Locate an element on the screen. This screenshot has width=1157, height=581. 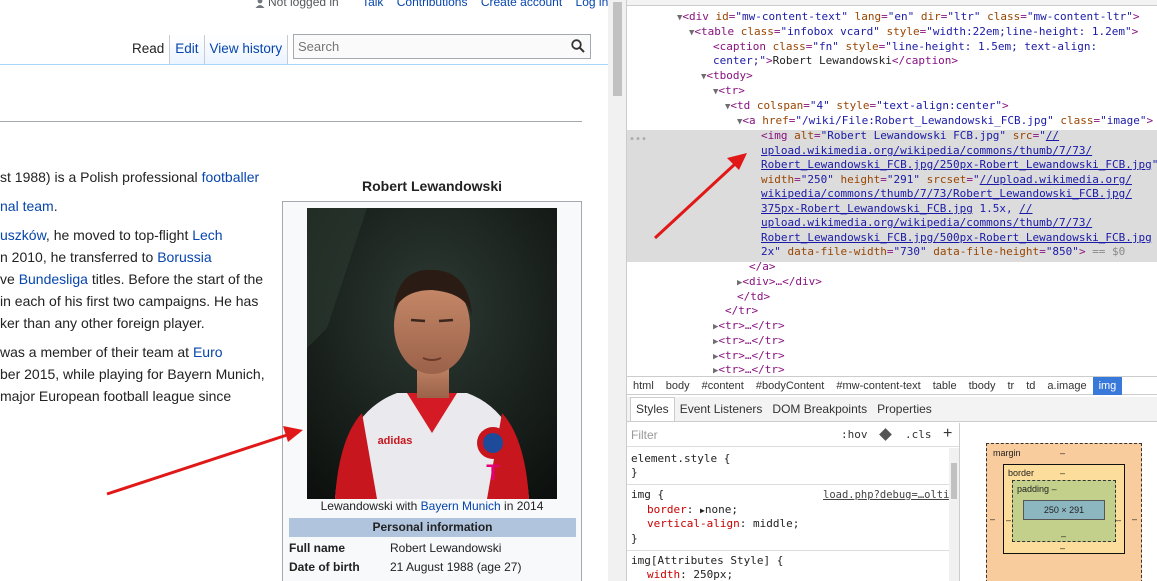
margin-label: margin is located at coordinates (1007, 453).